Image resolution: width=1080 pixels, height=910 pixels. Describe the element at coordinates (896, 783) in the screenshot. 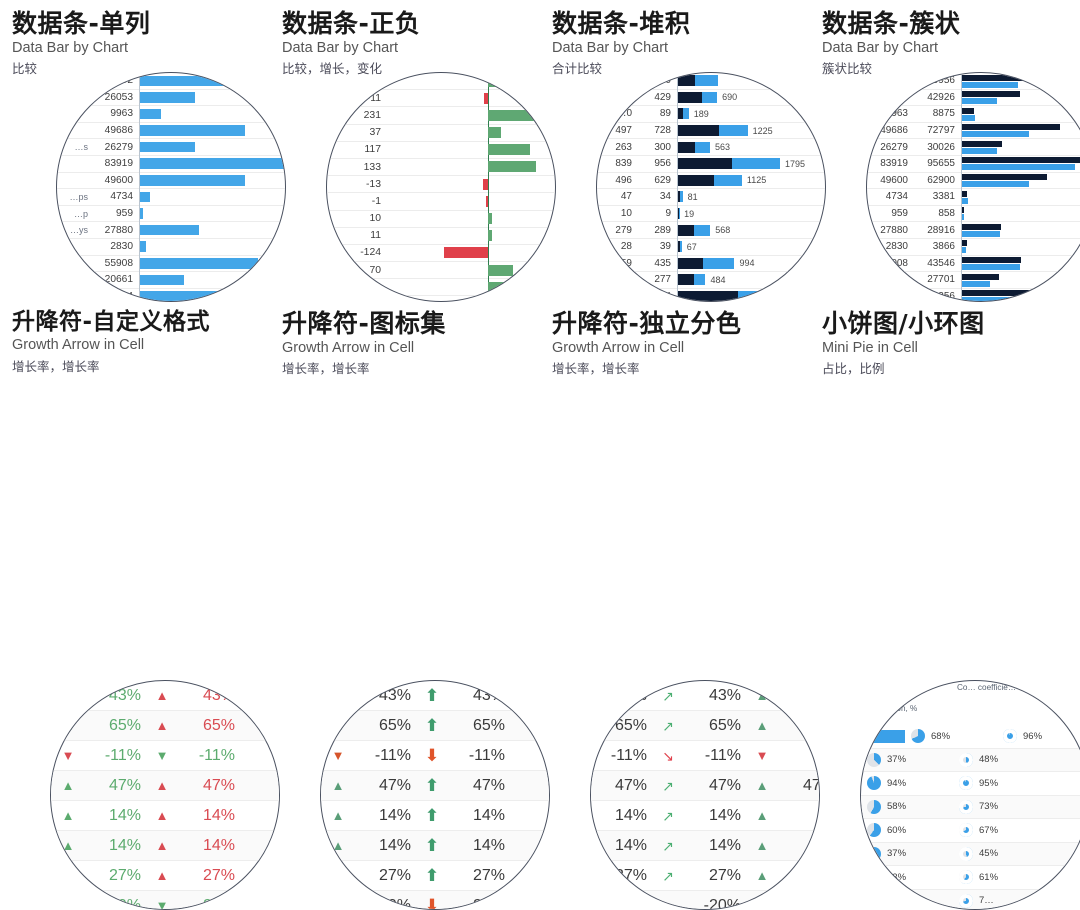

I see `pie-value: 94%` at that location.